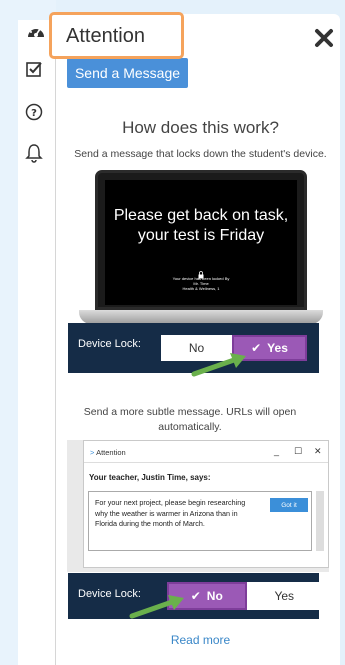 The height and width of the screenshot is (665, 345). I want to click on help-icon: ?, so click(34, 112).